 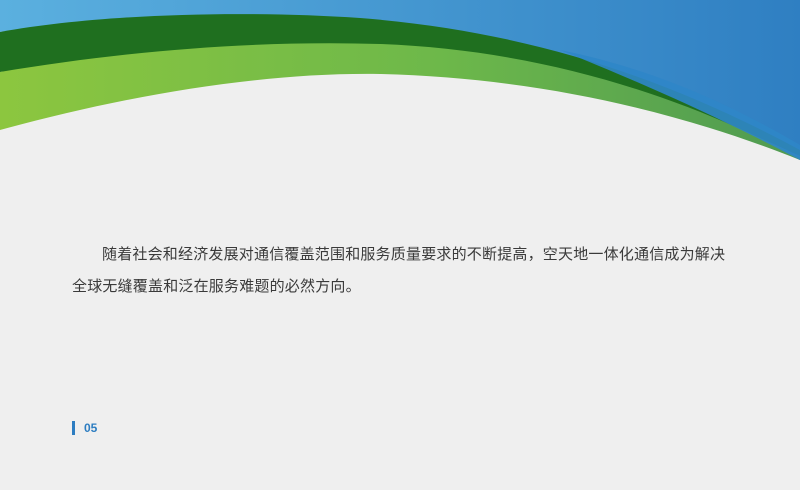 What do you see at coordinates (91, 428) in the screenshot?
I see `page-number-text: 05` at bounding box center [91, 428].